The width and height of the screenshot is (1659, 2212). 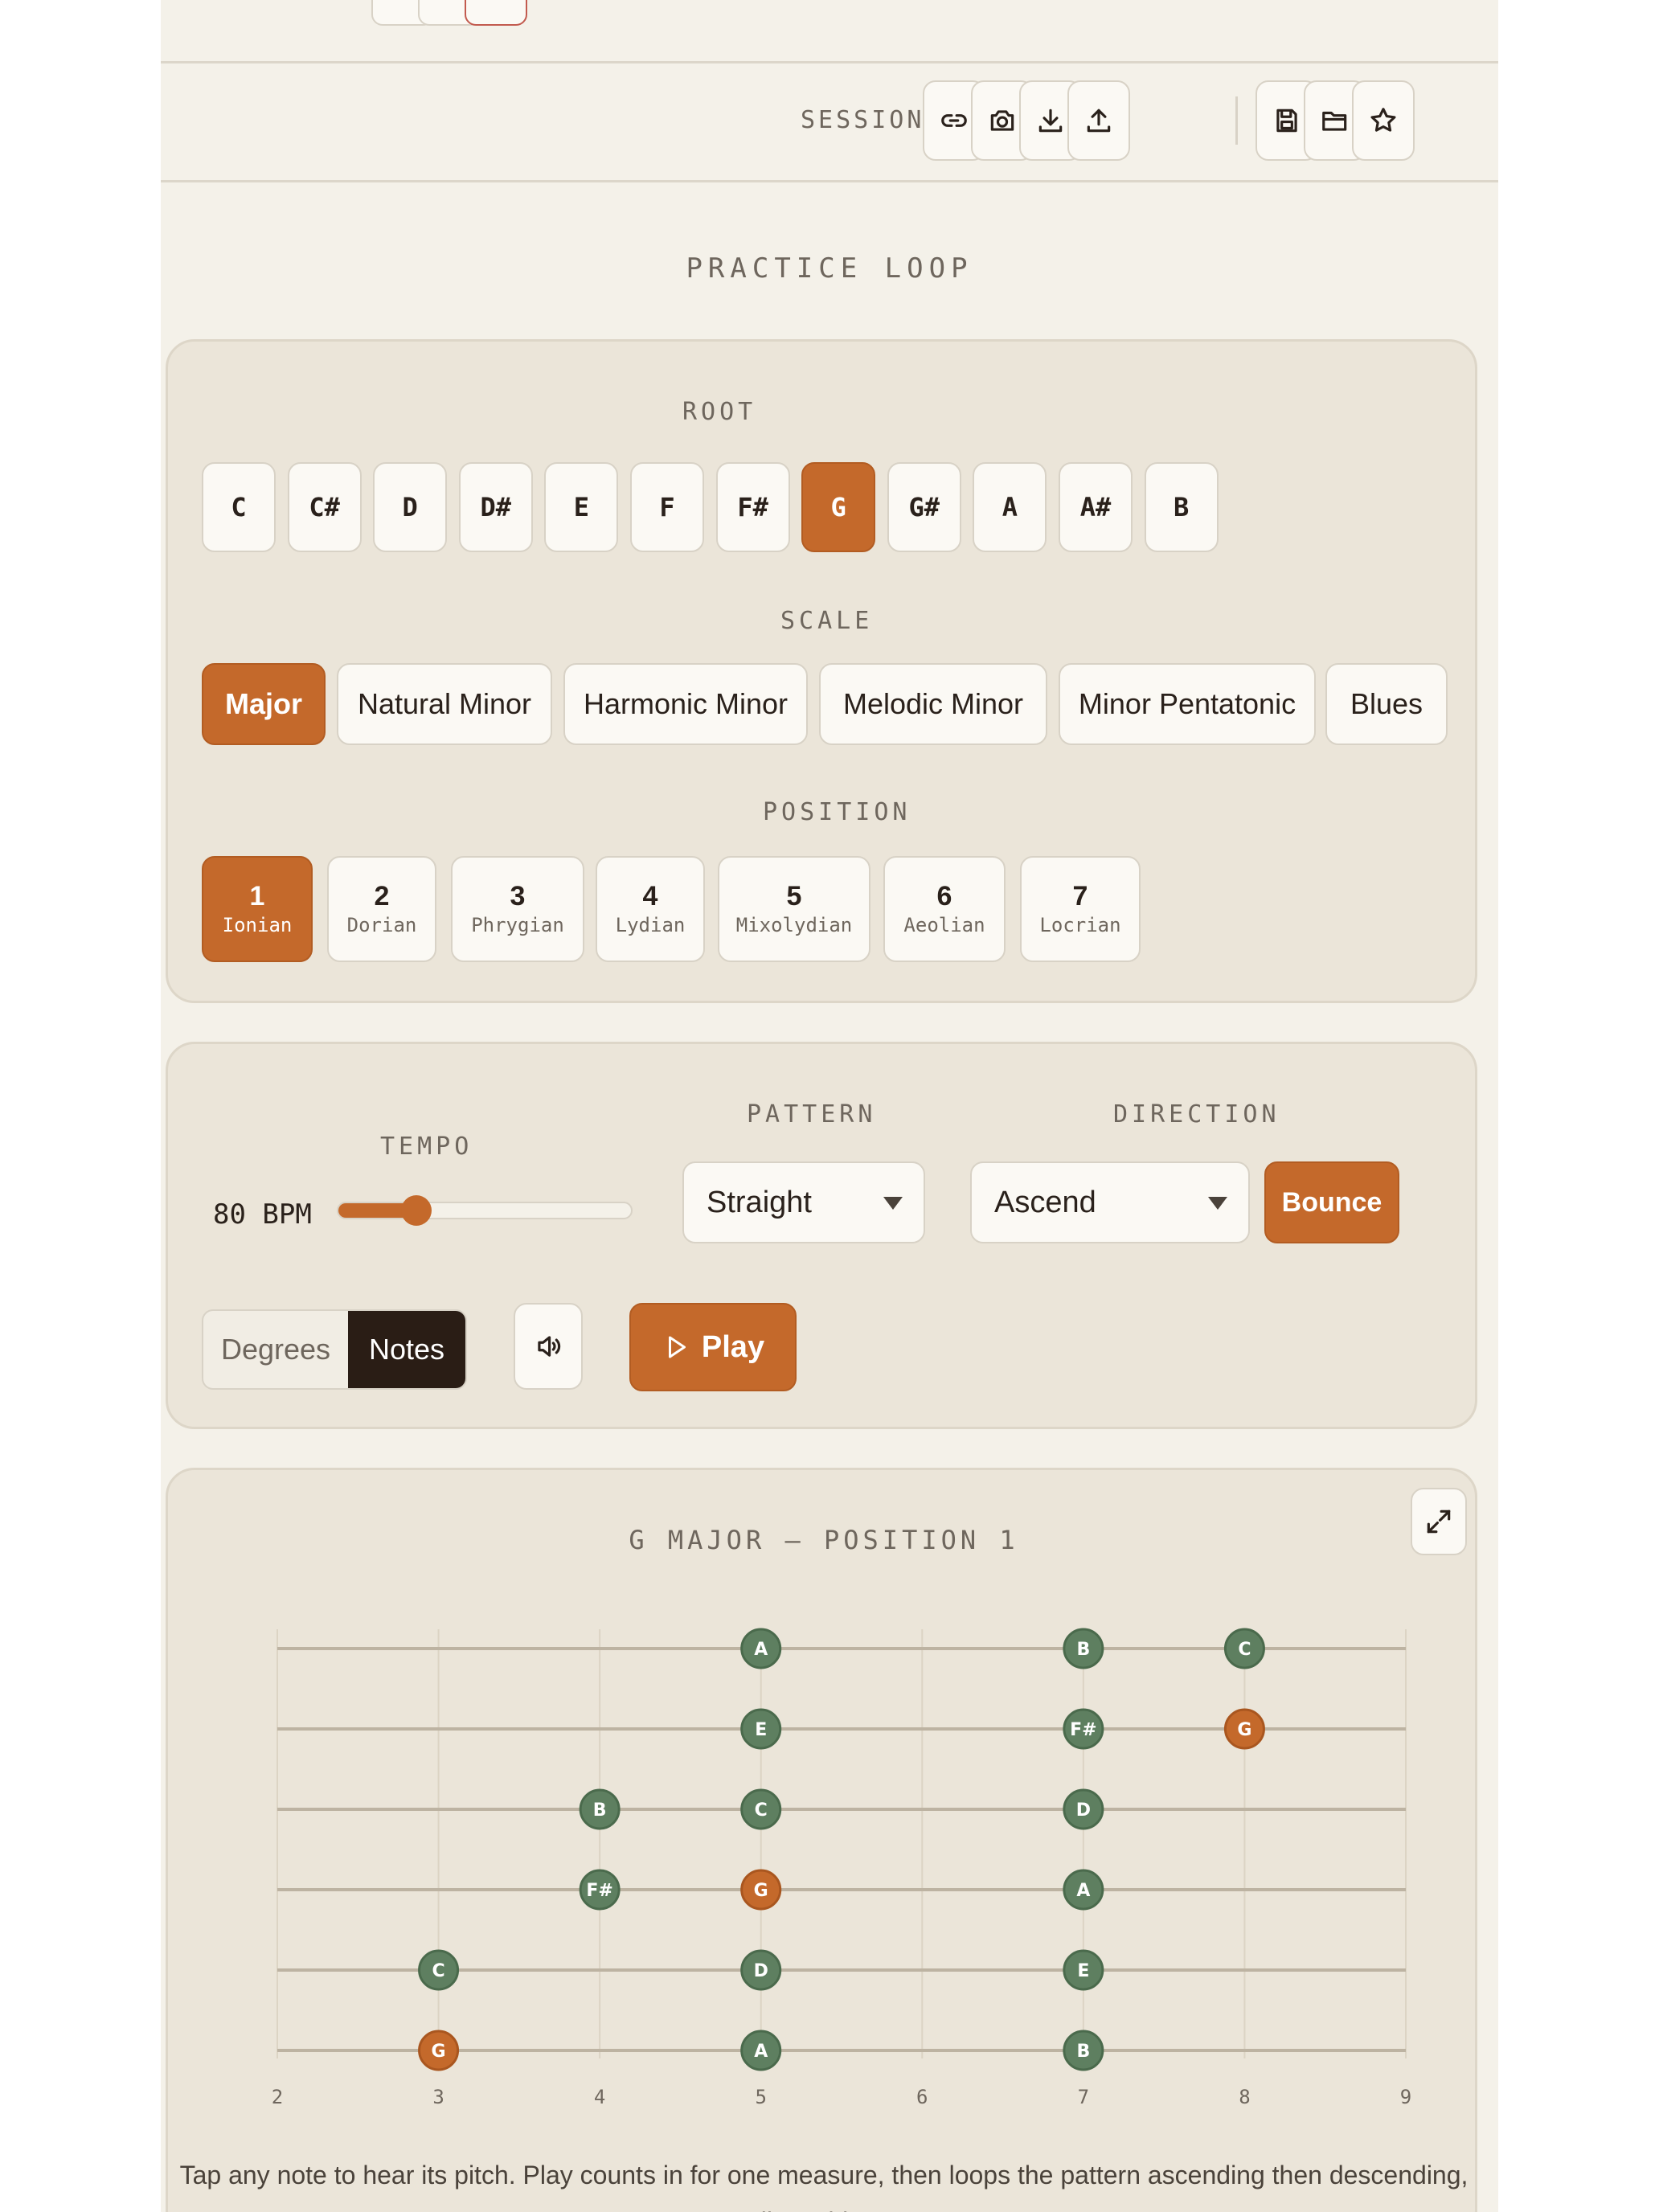 What do you see at coordinates (1096, 507) in the screenshot?
I see `root-note-button: A#` at bounding box center [1096, 507].